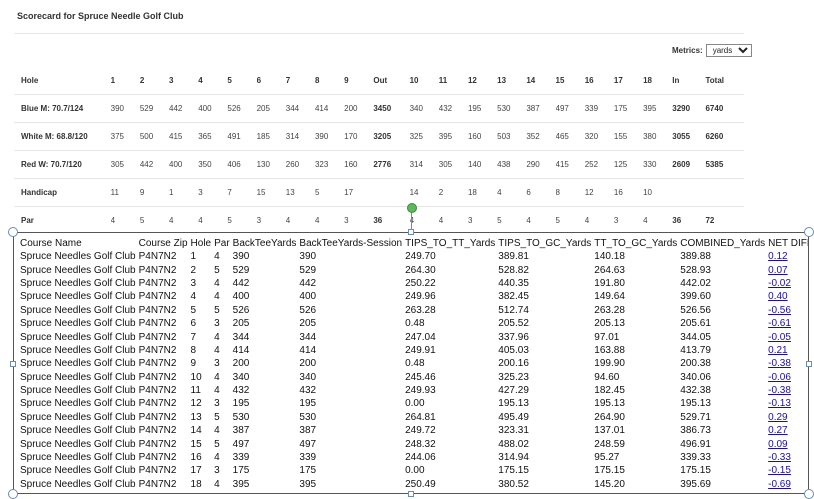 The width and height of the screenshot is (814, 499). What do you see at coordinates (728, 50) in the screenshot?
I see `metrics-select: yards` at bounding box center [728, 50].